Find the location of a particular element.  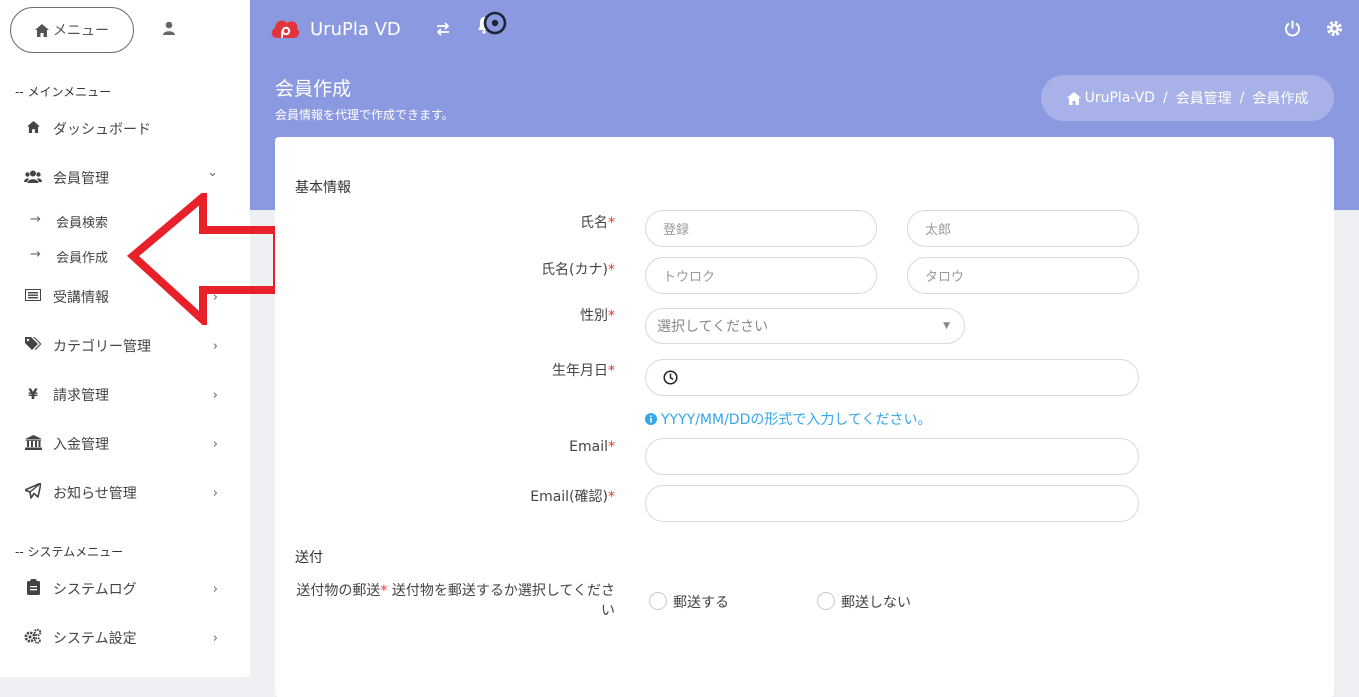

sidebar-item-category: カテゴリー管理 › is located at coordinates (124, 346).